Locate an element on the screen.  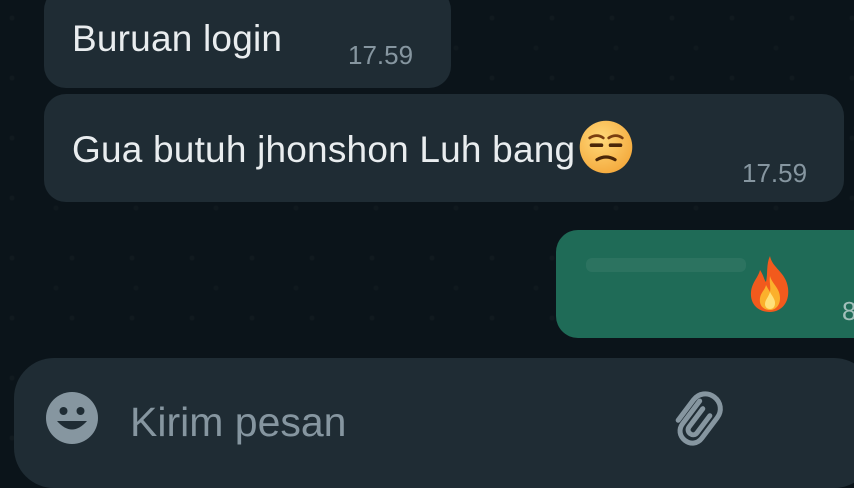
message-text-wrapper: Gua butuh jhonshon Luh bang is located at coordinates (353, 148).